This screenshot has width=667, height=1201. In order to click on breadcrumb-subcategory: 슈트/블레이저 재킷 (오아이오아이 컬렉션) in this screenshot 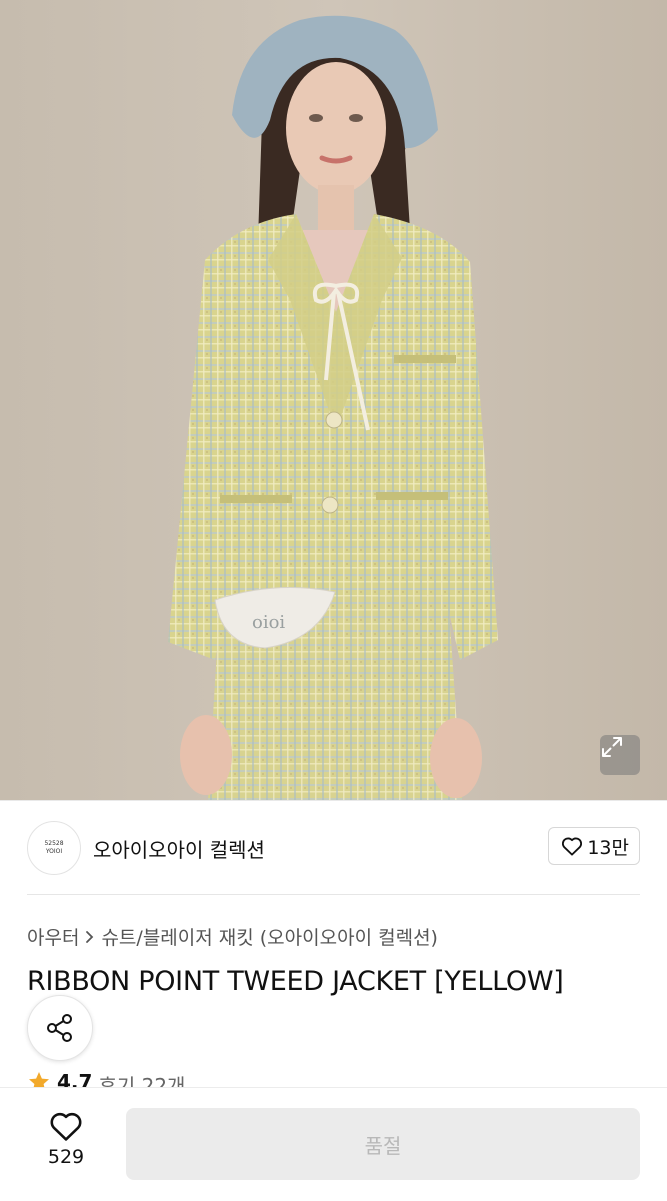, I will do `click(269, 936)`.